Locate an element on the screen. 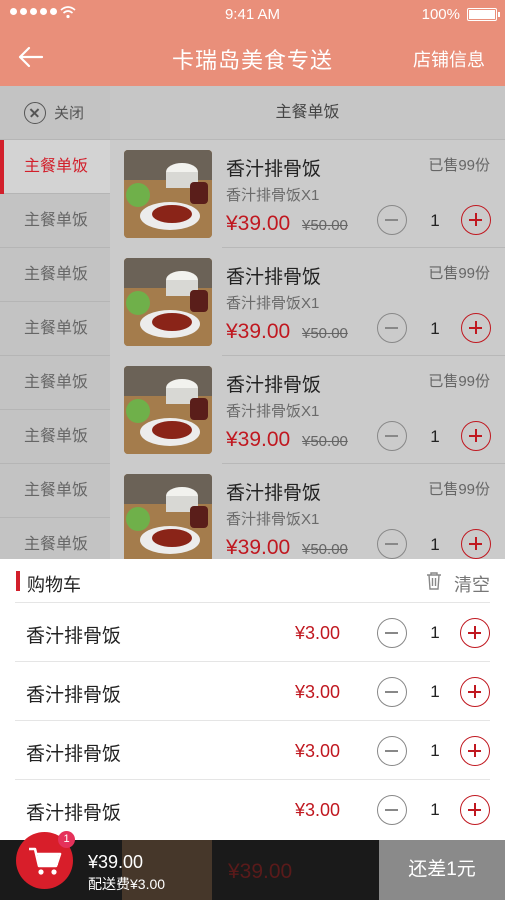 The width and height of the screenshot is (505, 900). app-header: 卡瑞岛美食专送 店铺信息 is located at coordinates (252, 57).